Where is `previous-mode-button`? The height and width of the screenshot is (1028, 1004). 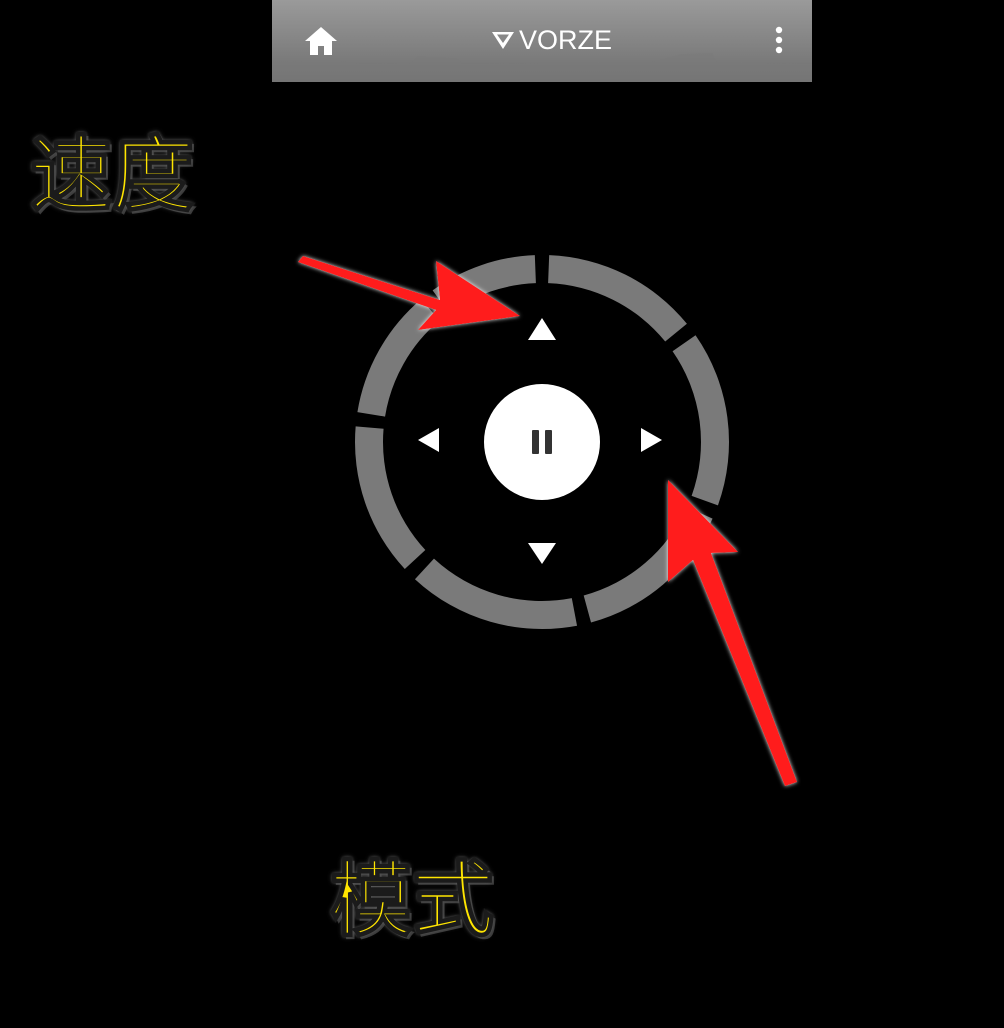 previous-mode-button is located at coordinates (428, 440).